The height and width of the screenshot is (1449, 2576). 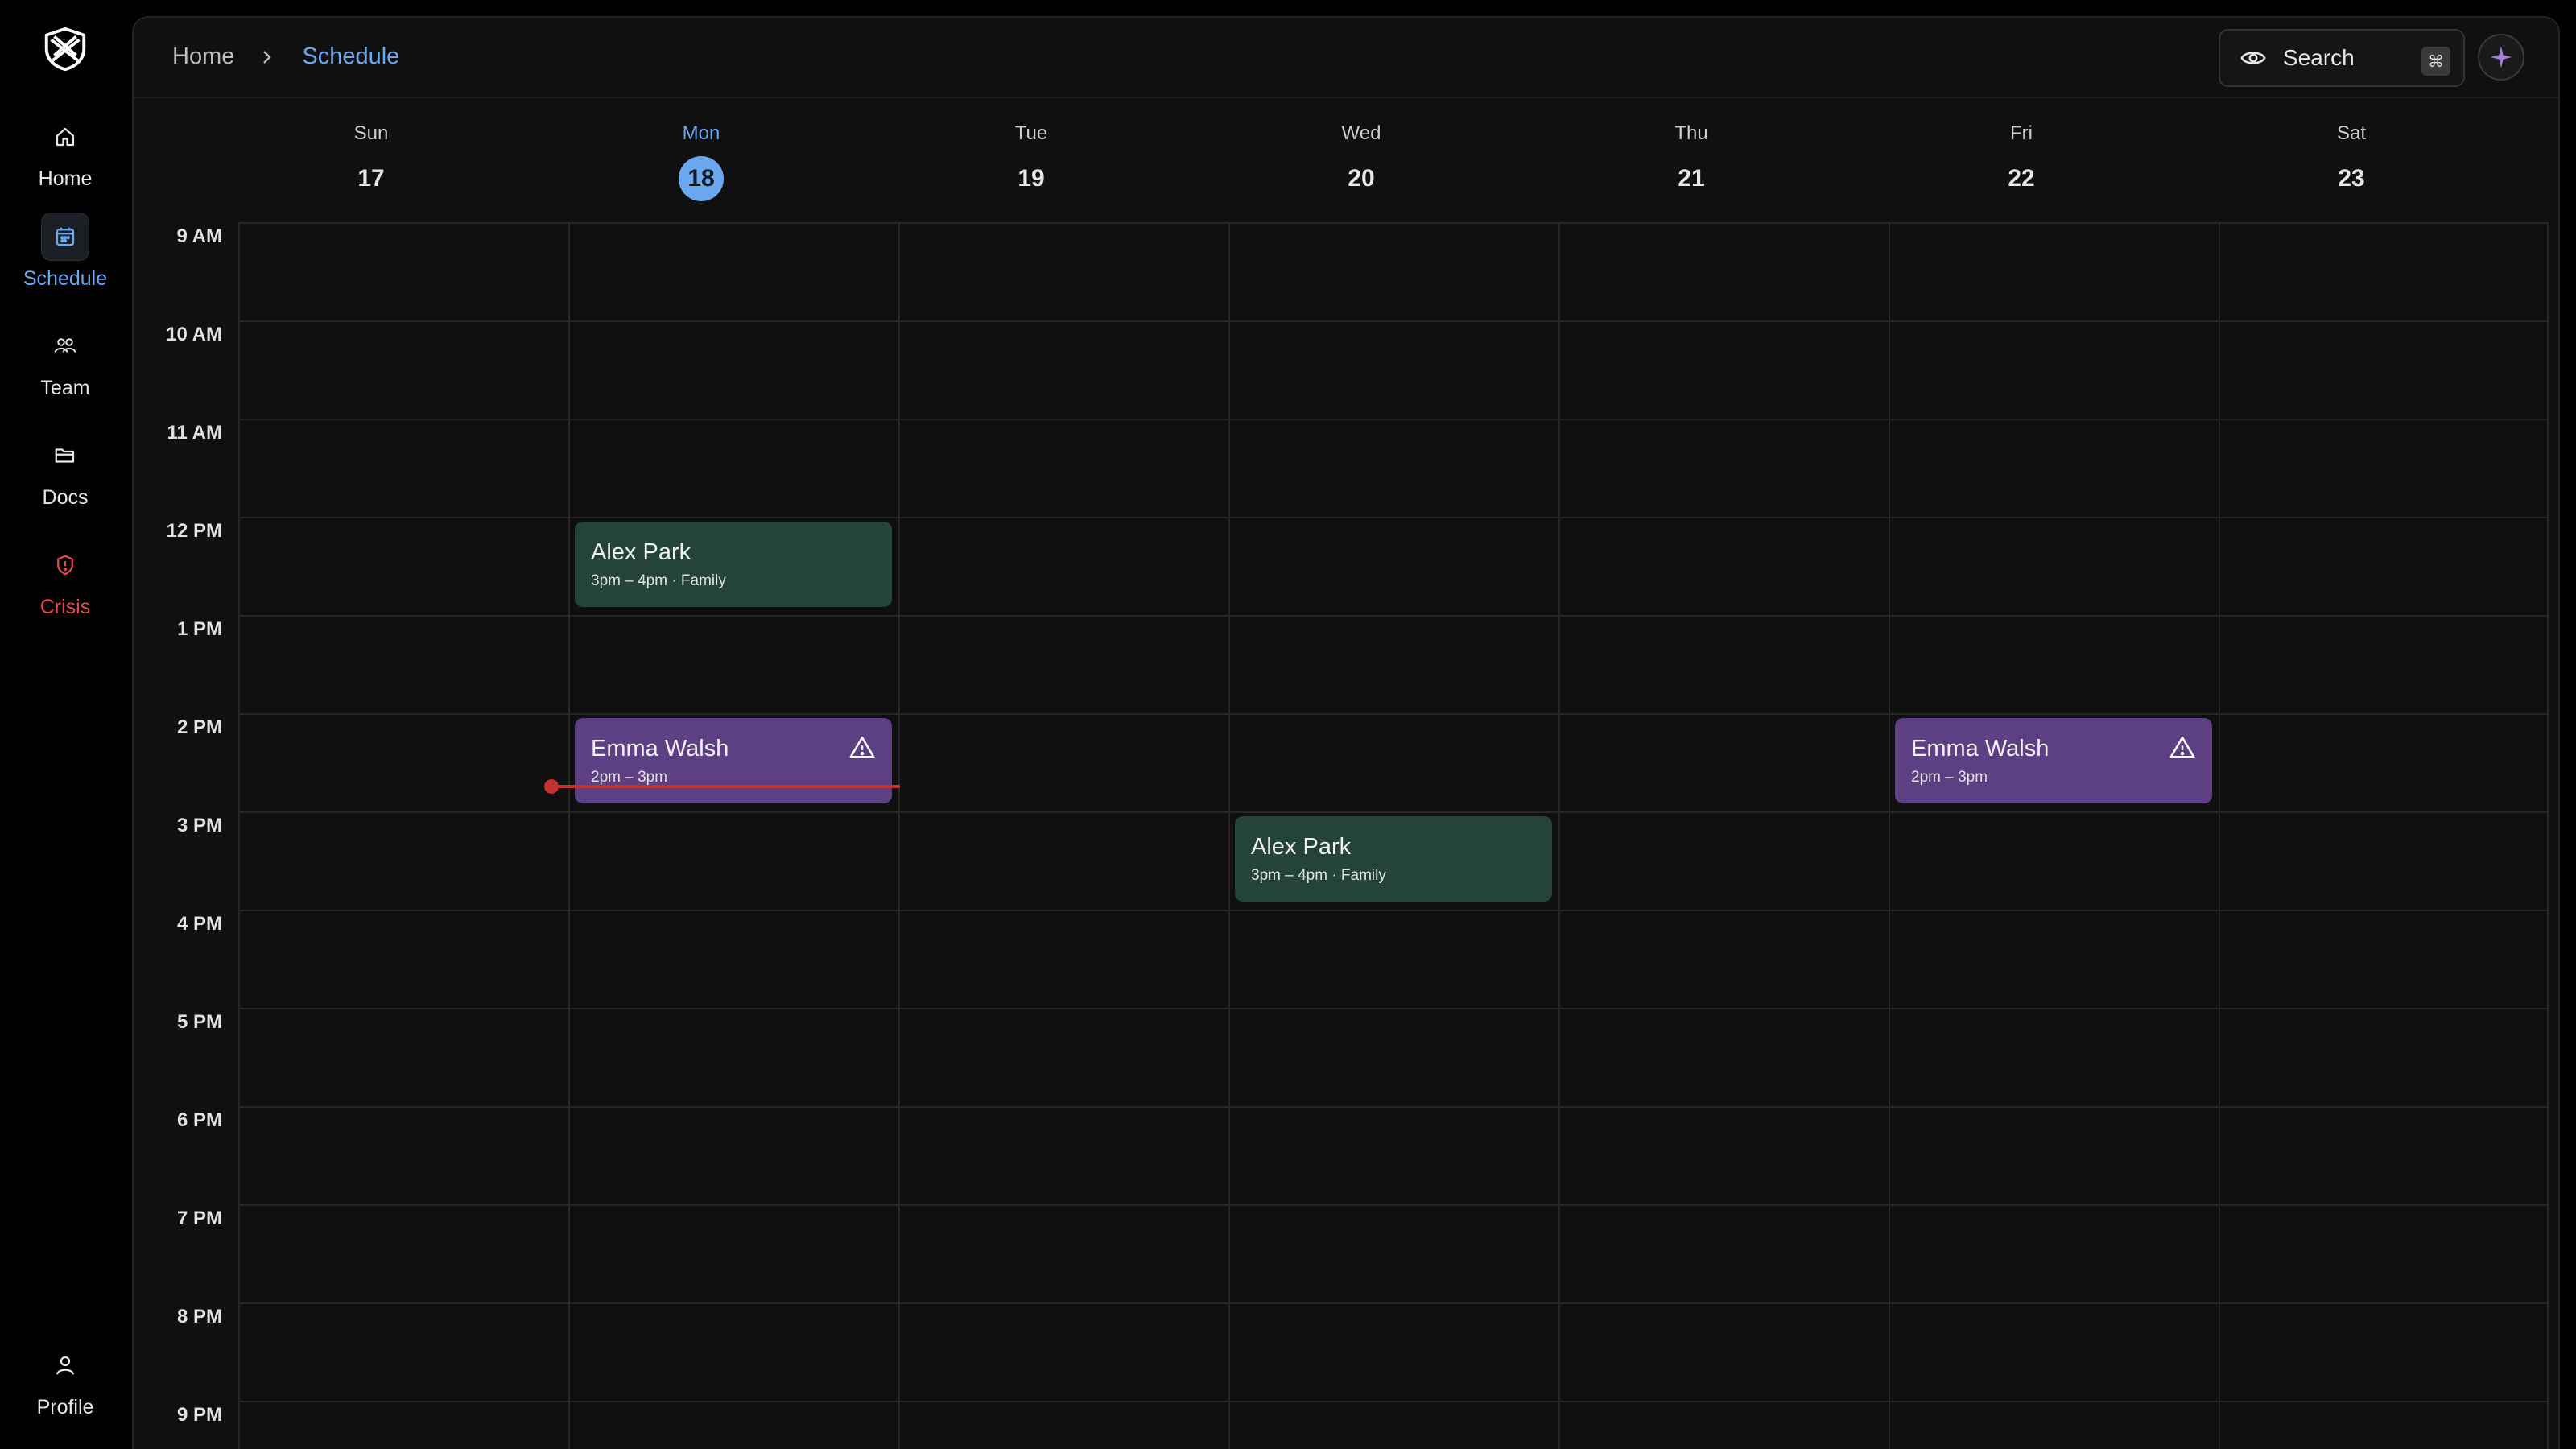 What do you see at coordinates (65, 237) in the screenshot?
I see `calendar-icon` at bounding box center [65, 237].